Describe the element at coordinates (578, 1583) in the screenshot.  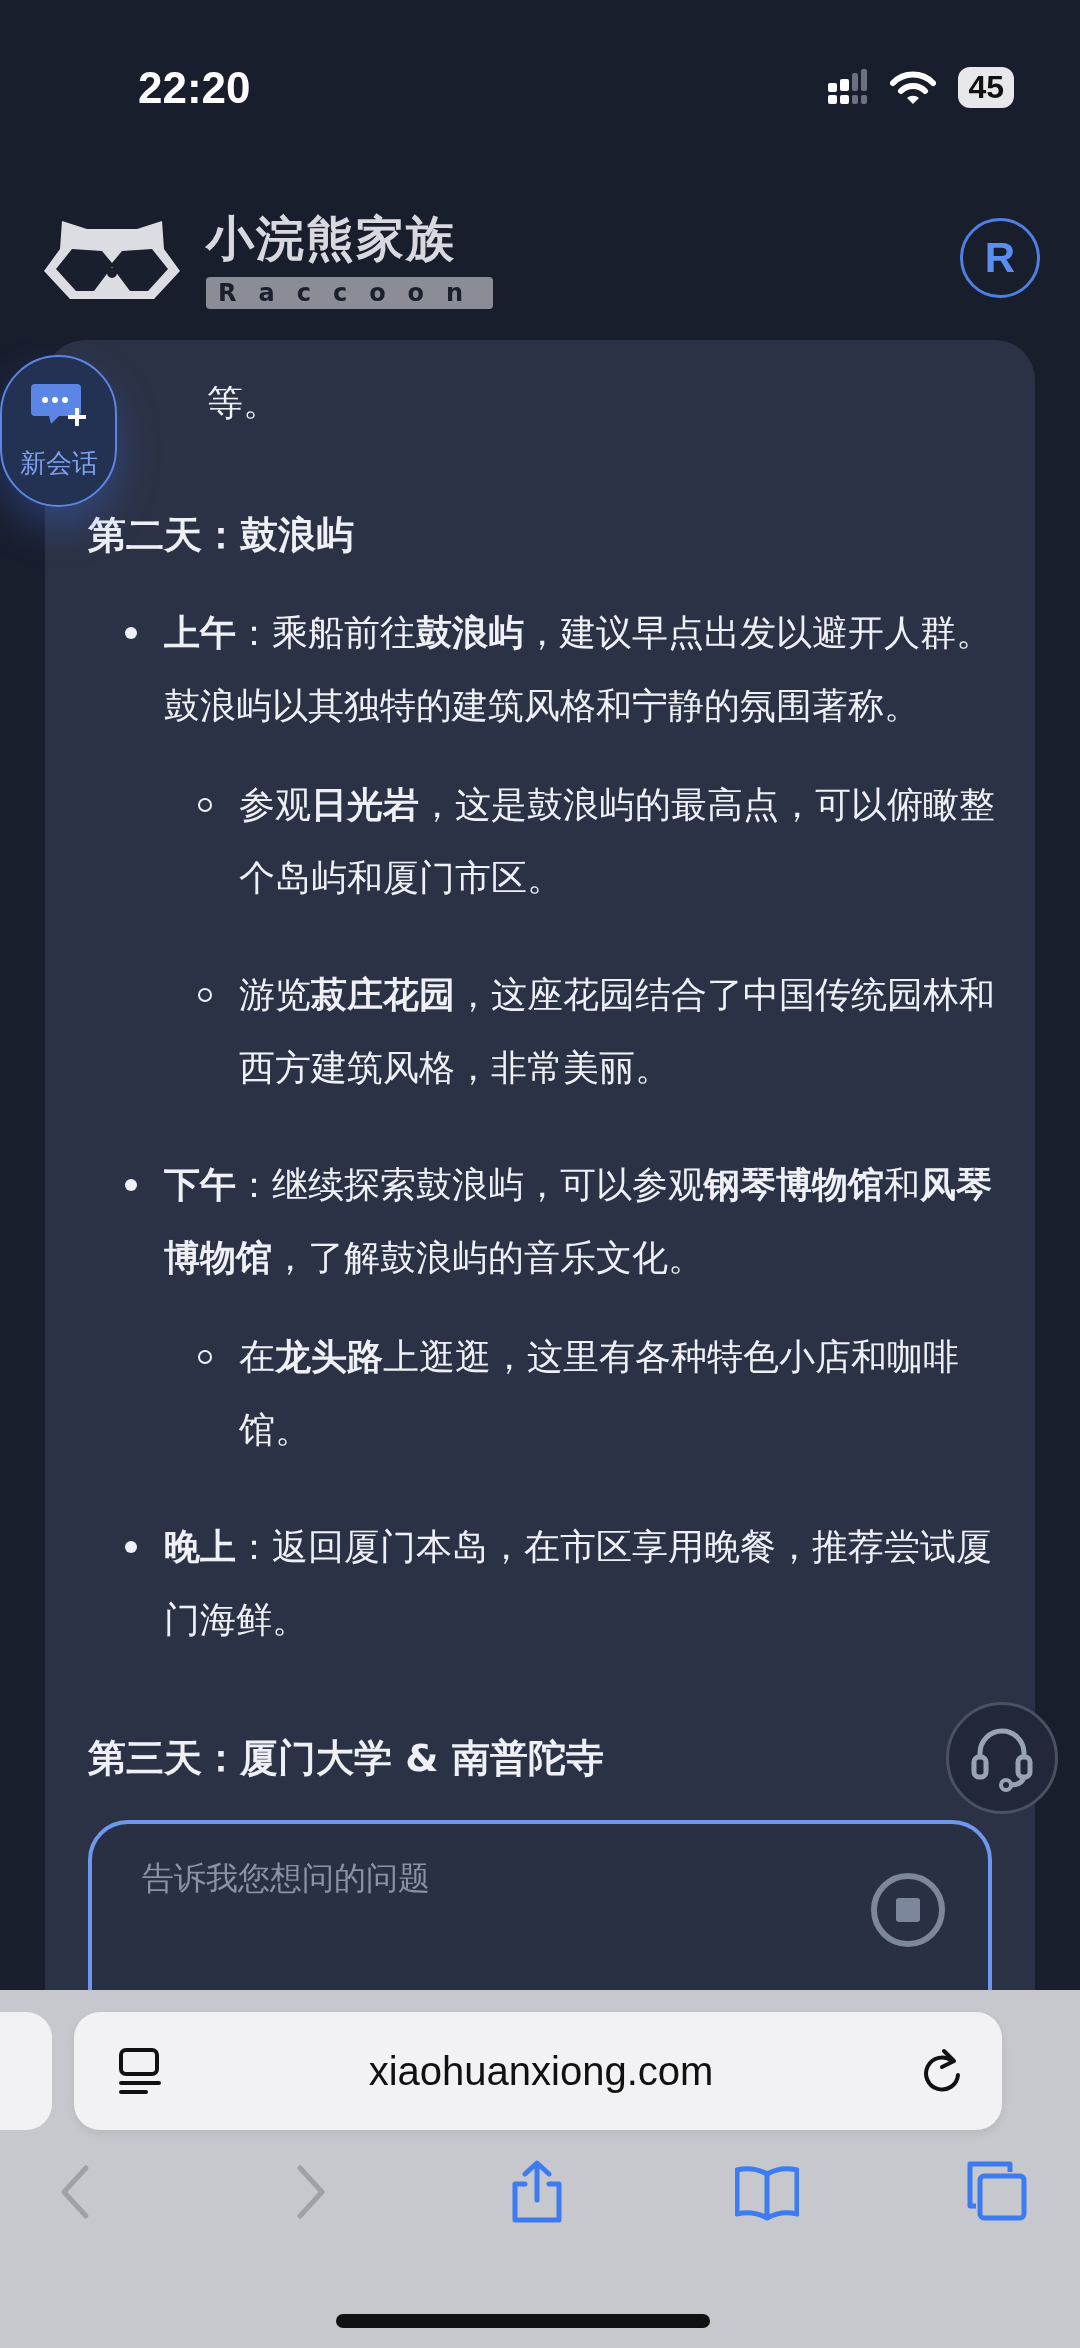
I see `list-item-text: 晚上：返回厦门本岛，在市区享用晚餐，推荐尝试厦门海鲜。` at that location.